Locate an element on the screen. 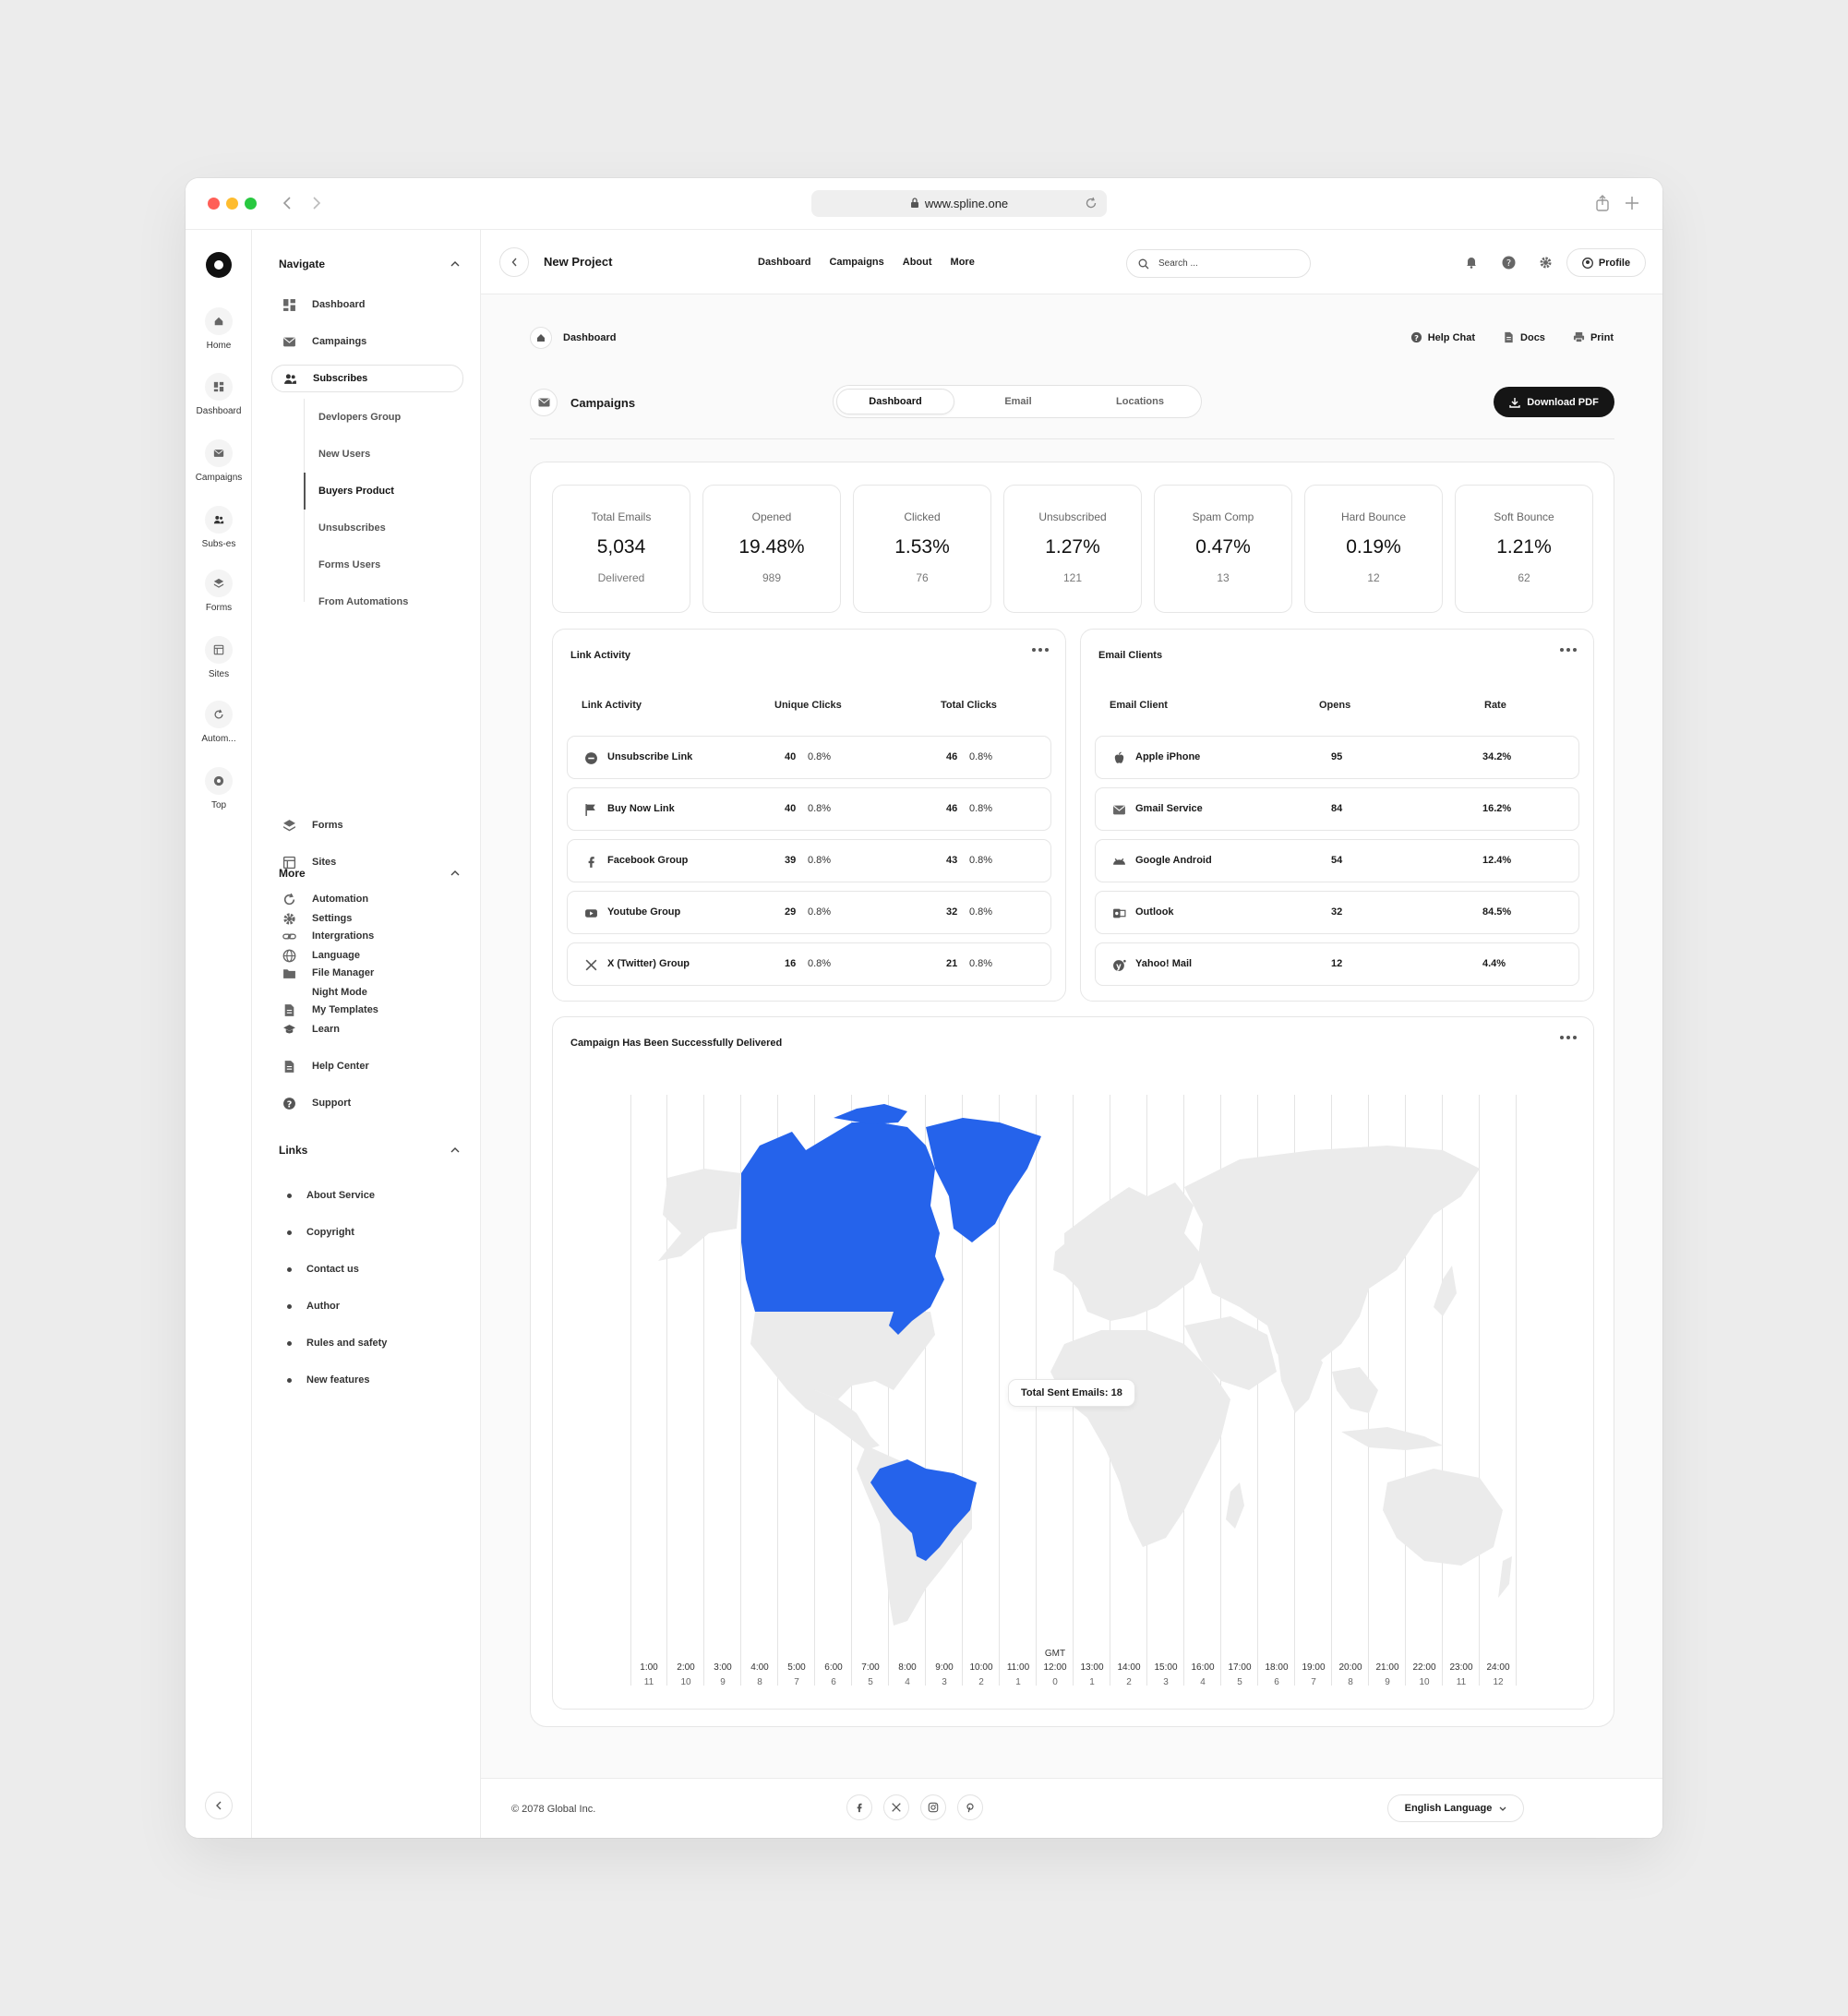 This screenshot has height=2016, width=1848. instagram-icon is located at coordinates (933, 1807).